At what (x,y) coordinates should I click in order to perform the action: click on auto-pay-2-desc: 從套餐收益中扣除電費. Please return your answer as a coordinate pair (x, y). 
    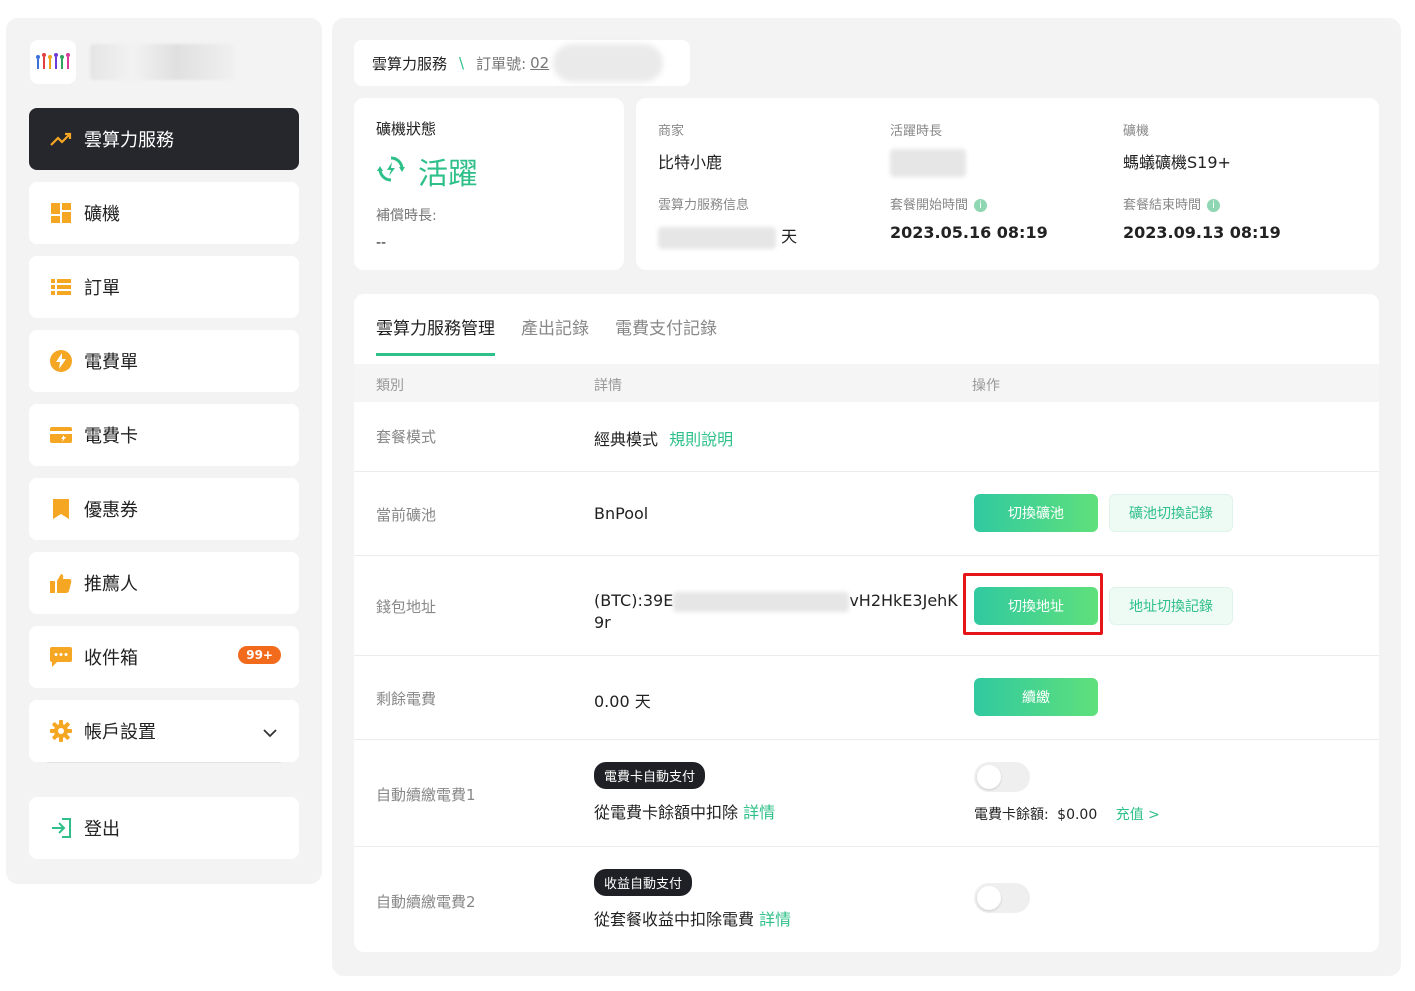
    Looking at the image, I should click on (674, 919).